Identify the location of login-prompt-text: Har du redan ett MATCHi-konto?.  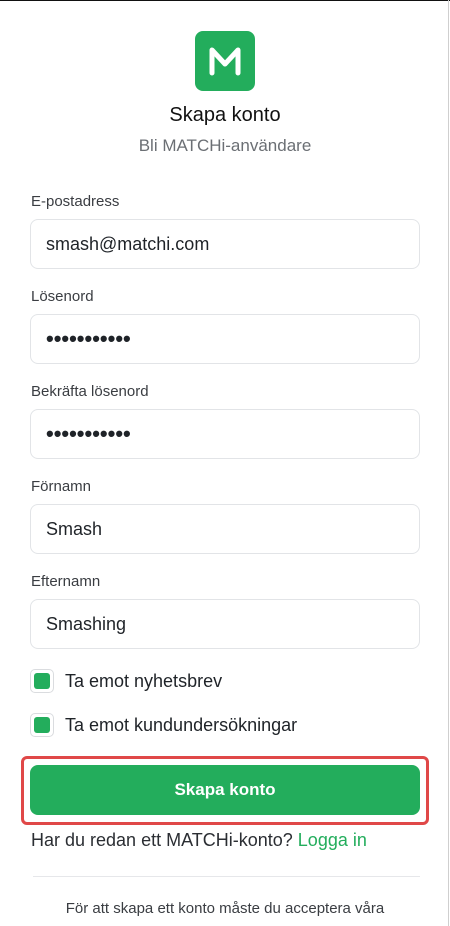
(162, 840).